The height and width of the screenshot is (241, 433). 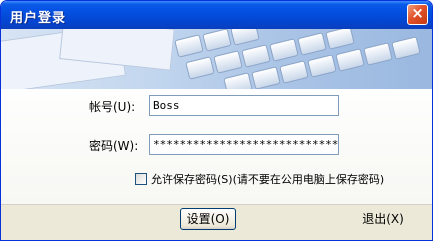 I want to click on save-password-label: 允许保存密码(S)(请不要在公用电脑上保存密码), so click(x=267, y=179).